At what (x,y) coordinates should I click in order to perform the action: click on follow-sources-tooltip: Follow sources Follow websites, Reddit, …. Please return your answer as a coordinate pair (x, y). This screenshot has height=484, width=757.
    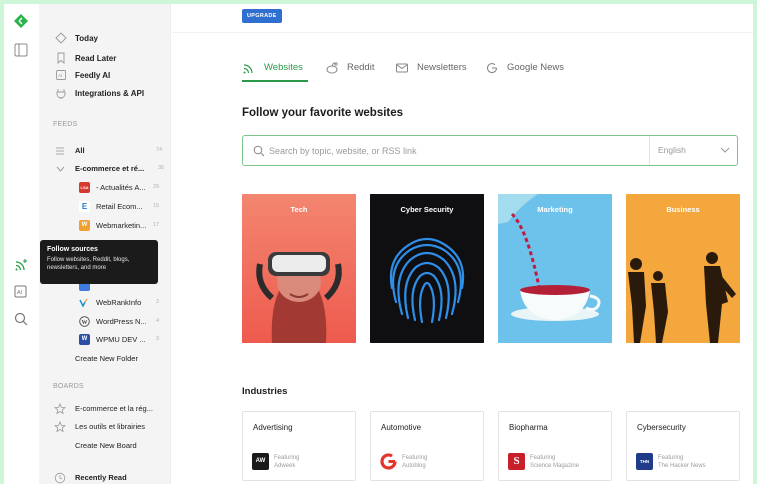
    Looking at the image, I should click on (99, 262).